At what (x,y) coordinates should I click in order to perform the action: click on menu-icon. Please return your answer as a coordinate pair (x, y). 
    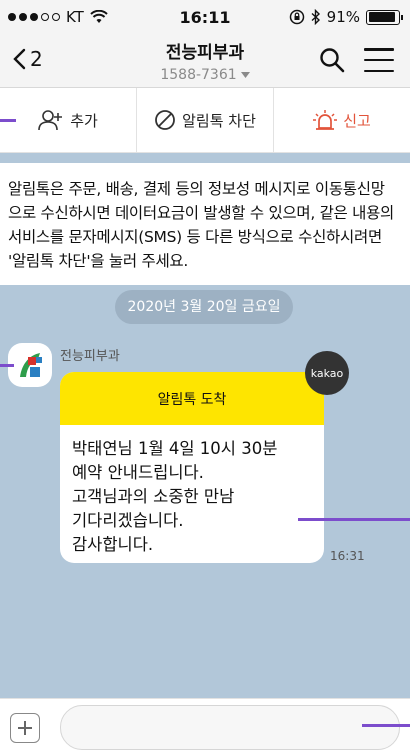
    Looking at the image, I should click on (379, 60).